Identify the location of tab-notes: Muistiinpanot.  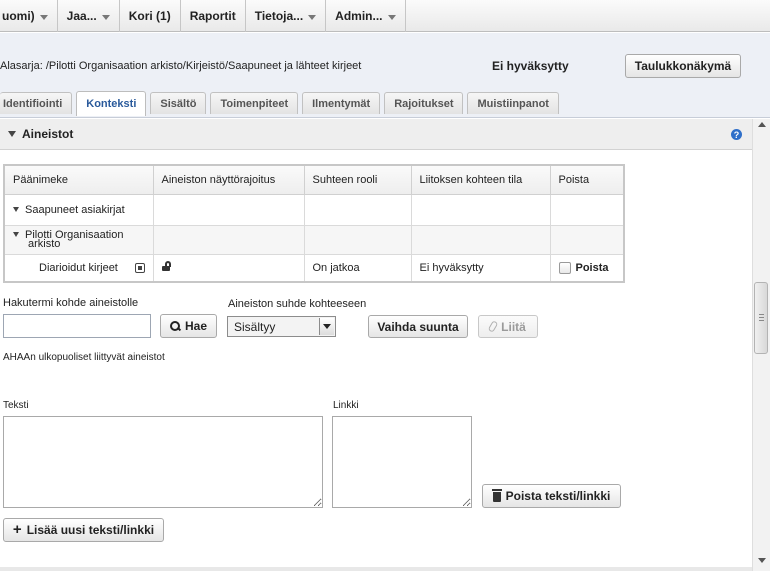
(513, 103).